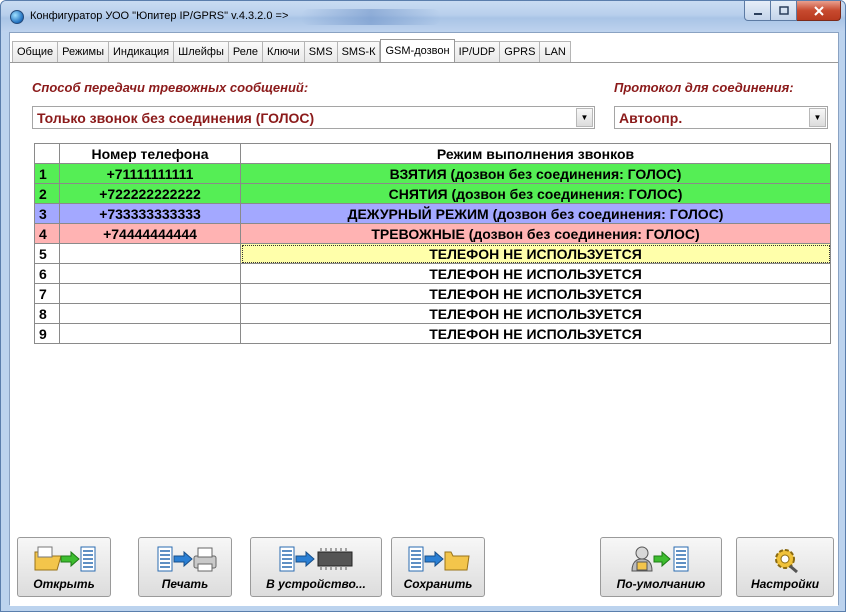 The height and width of the screenshot is (612, 846). I want to click on phone-number-cell: +71111111111, so click(150, 173).